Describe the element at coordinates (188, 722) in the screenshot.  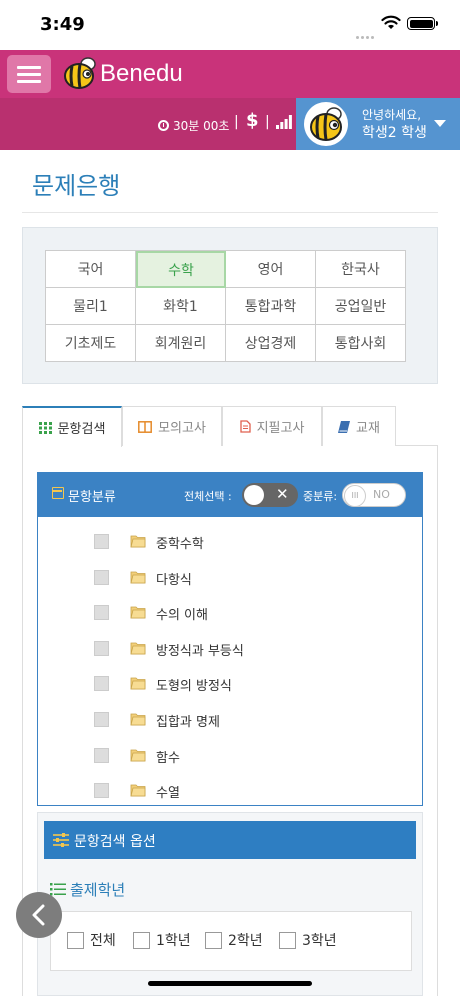
I see `category-label: 집합과 명제` at that location.